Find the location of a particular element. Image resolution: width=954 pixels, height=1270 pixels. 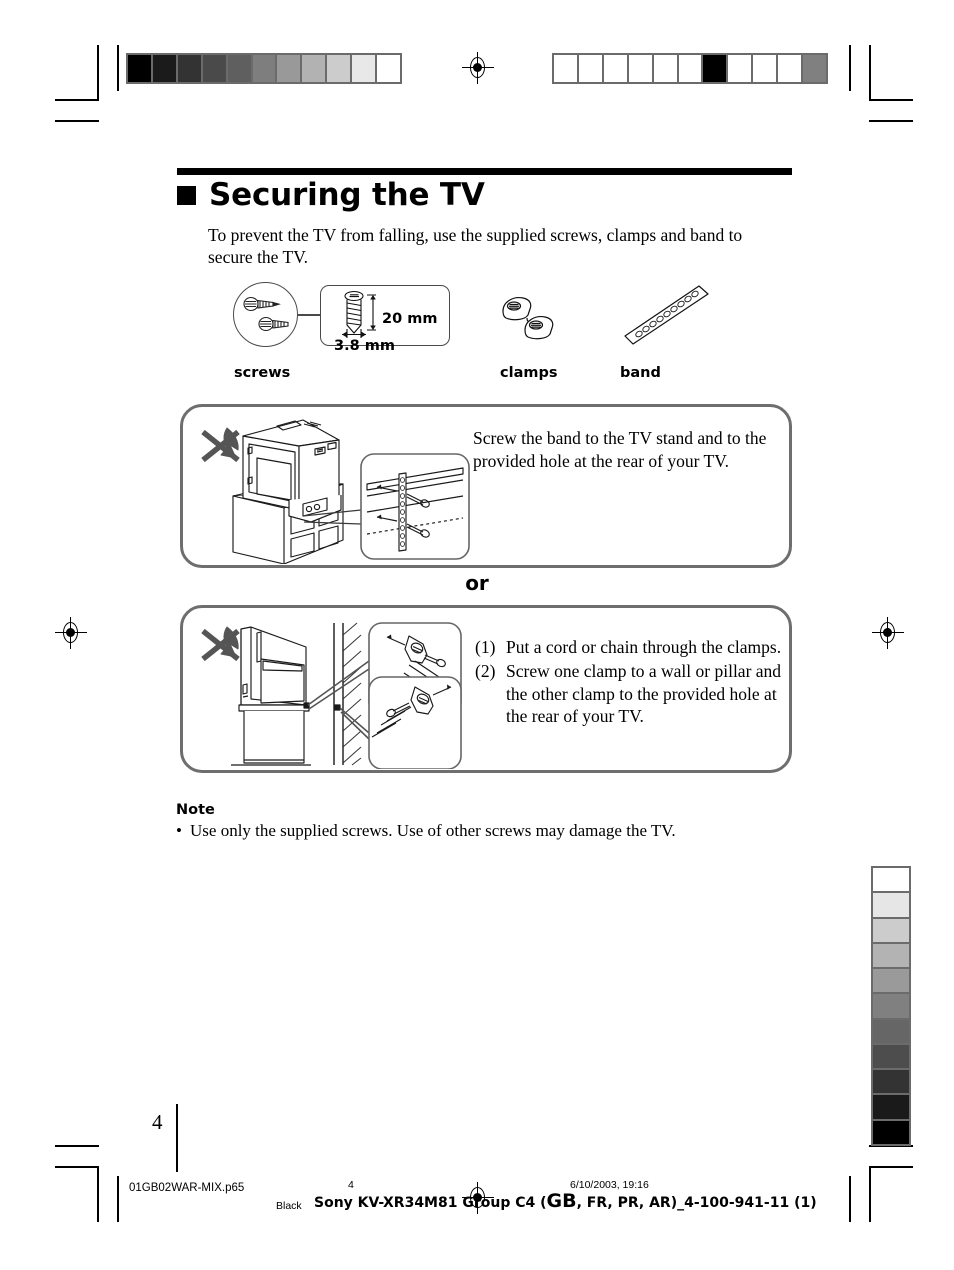

footer-job-suffix: , FR, PR, AR)_4-100-941-11 (1) is located at coordinates (696, 1203).